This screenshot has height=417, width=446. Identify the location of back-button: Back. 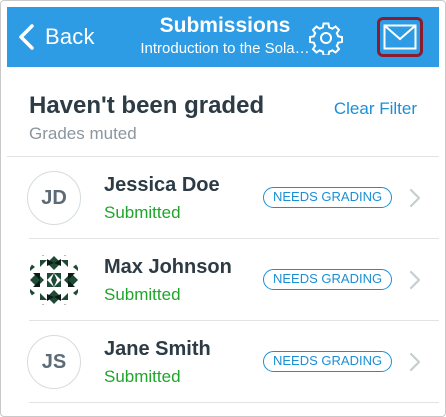
(56, 37).